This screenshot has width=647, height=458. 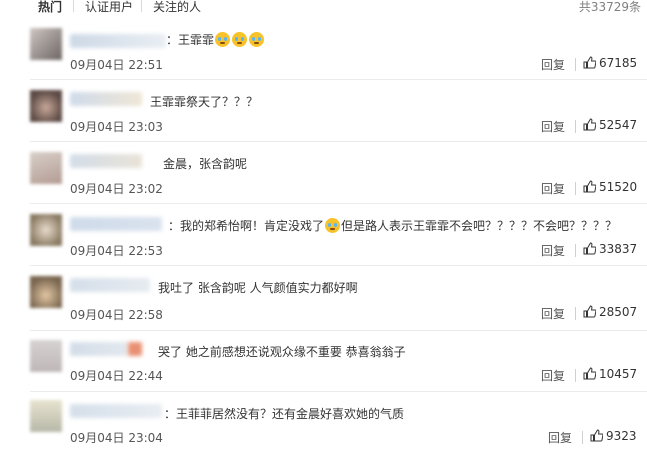 What do you see at coordinates (116, 127) in the screenshot?
I see `comment-timestamp: 09月04日 23:03` at bounding box center [116, 127].